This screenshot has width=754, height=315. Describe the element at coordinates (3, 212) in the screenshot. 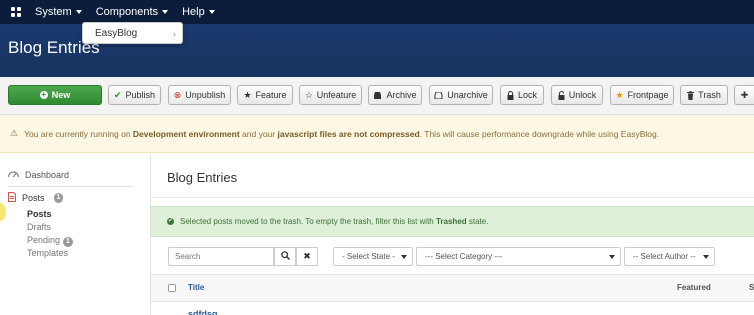

I see `cursor-highlight` at that location.